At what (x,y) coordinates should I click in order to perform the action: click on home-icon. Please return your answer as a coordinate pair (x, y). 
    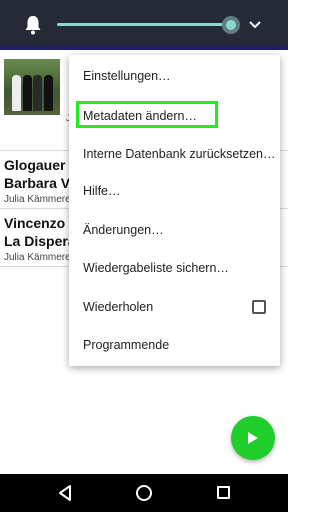
    Looking at the image, I should click on (144, 493).